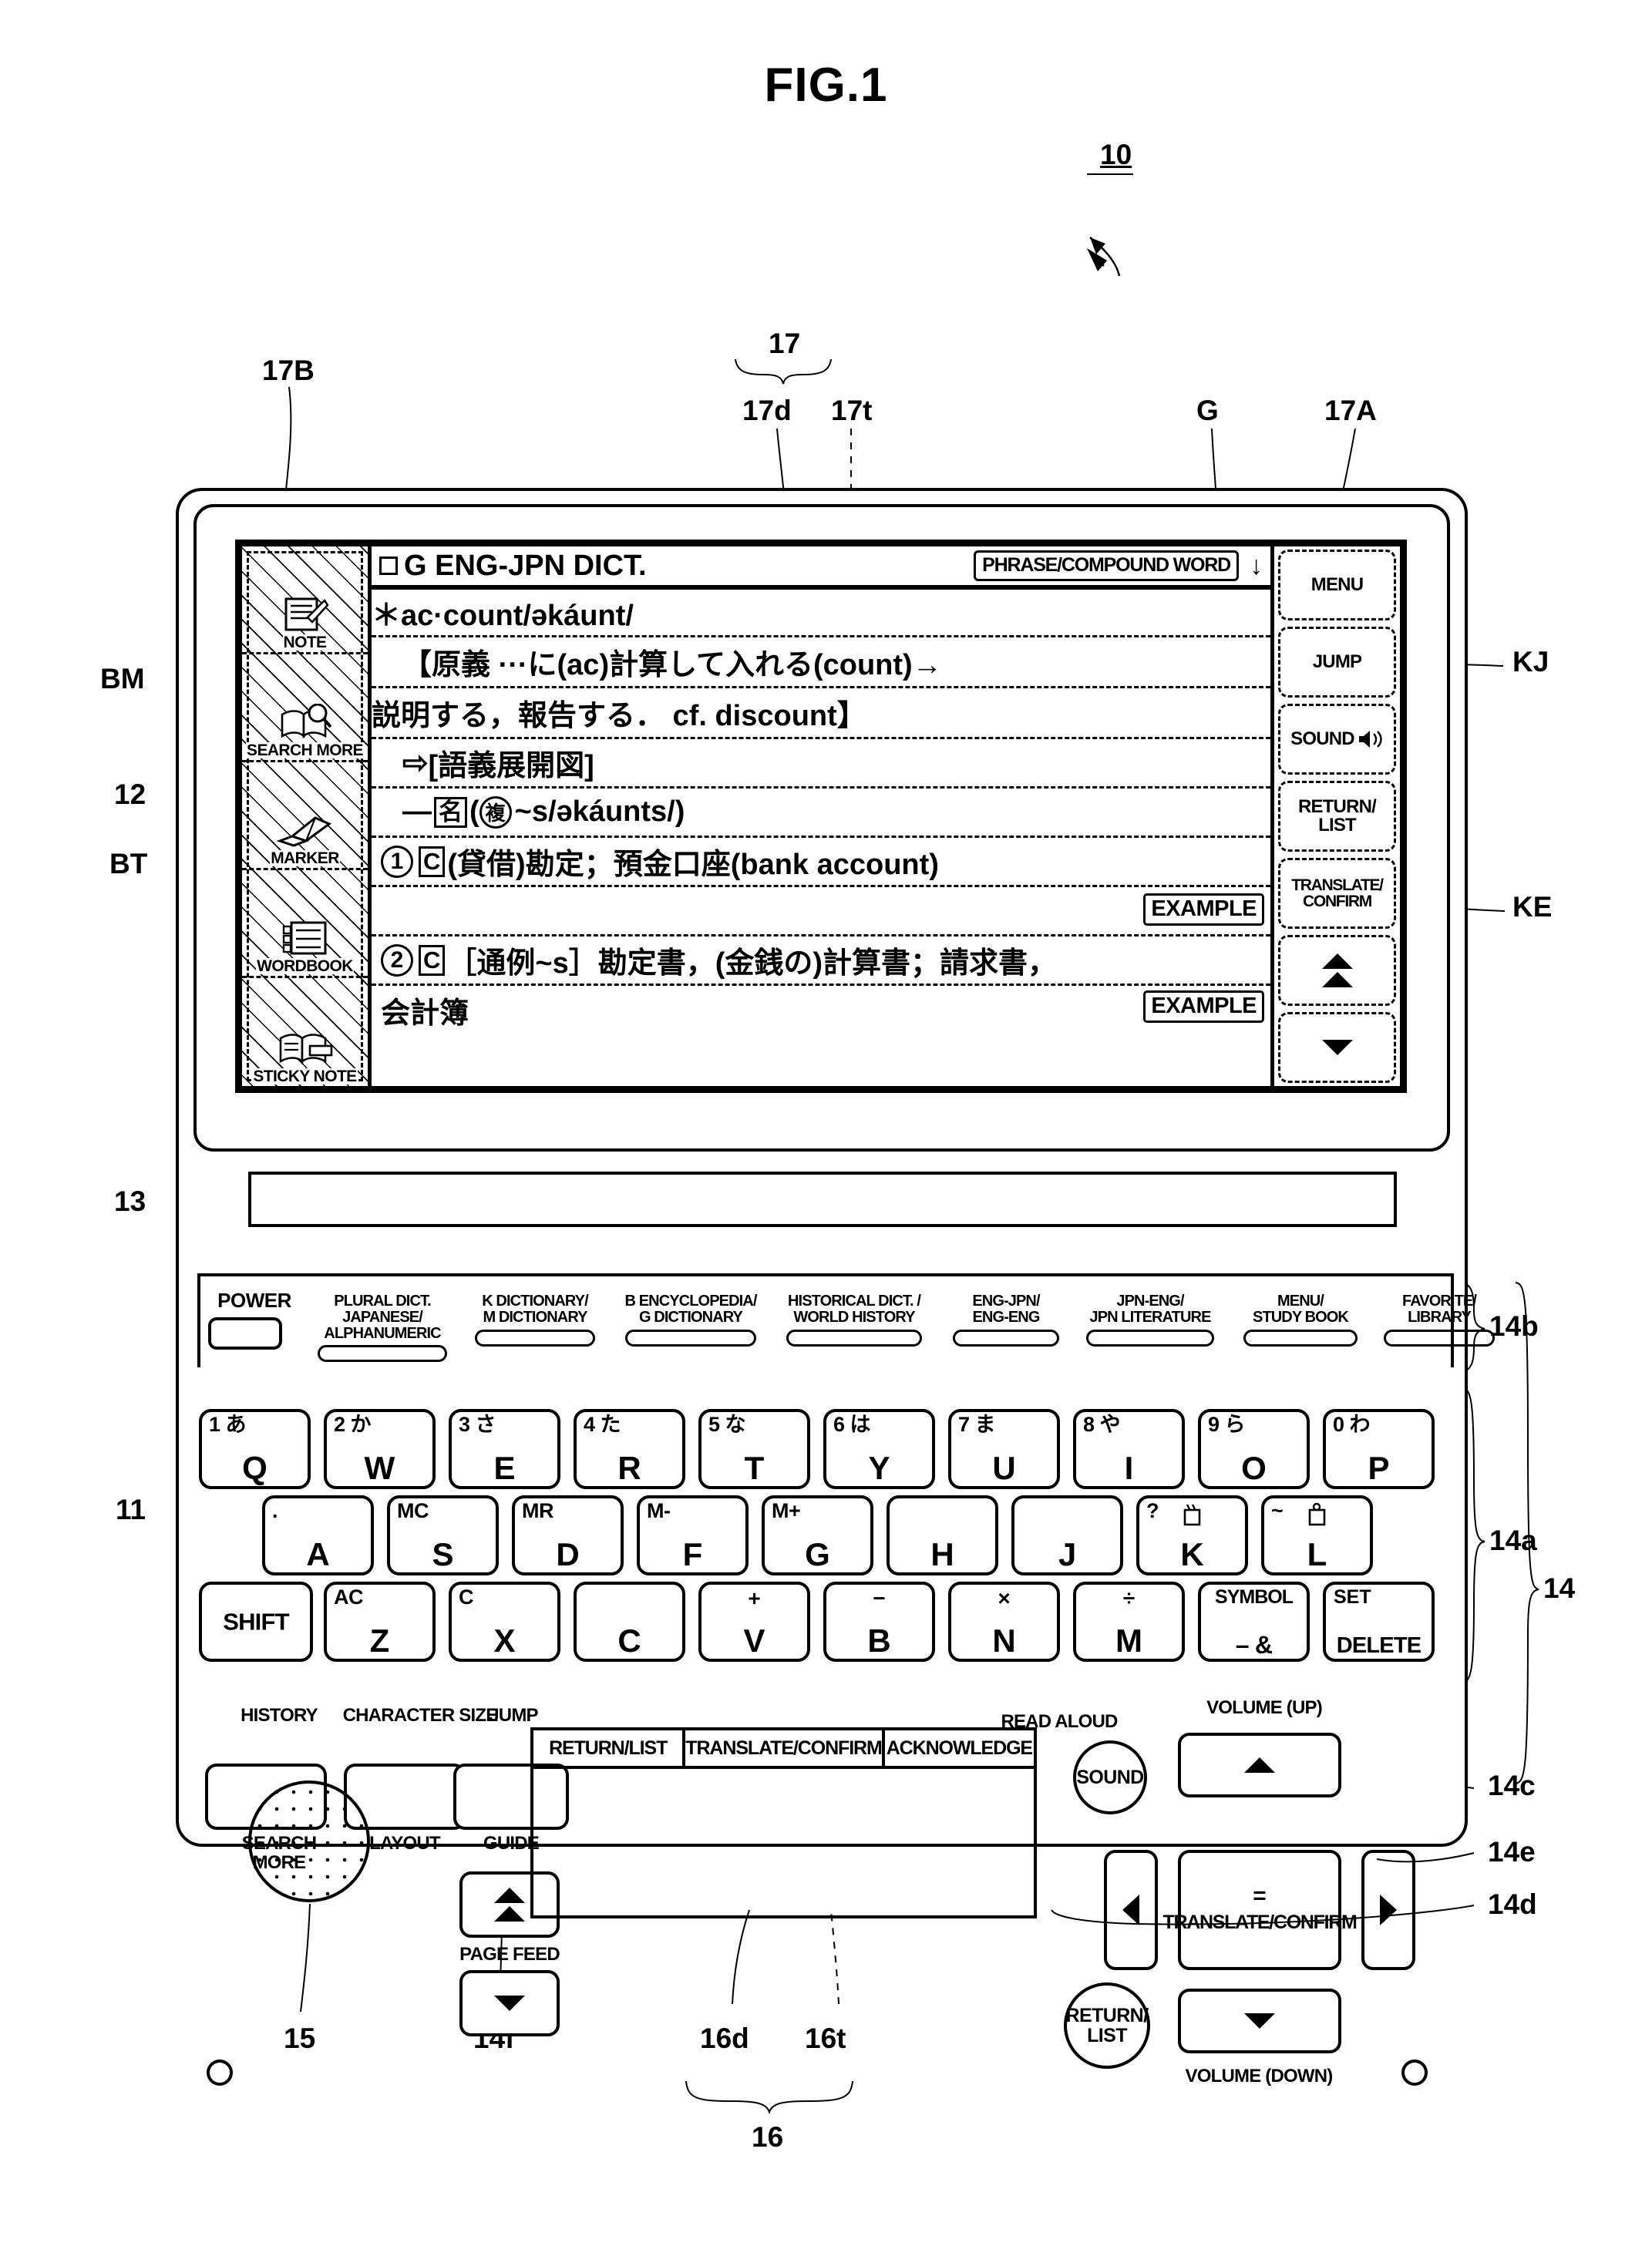 The image size is (1652, 2263). What do you see at coordinates (432, 960) in the screenshot?
I see `sense-2-countable-box: C` at bounding box center [432, 960].